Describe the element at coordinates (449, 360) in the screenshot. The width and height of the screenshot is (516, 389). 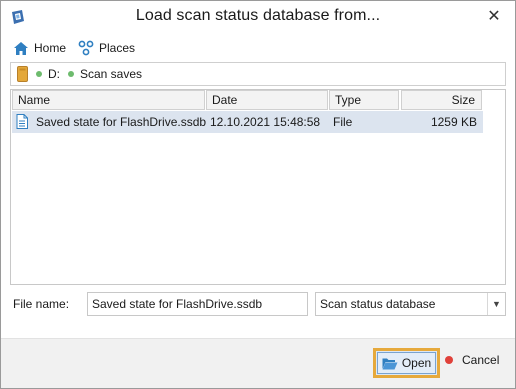
I see `cancel-icon` at that location.